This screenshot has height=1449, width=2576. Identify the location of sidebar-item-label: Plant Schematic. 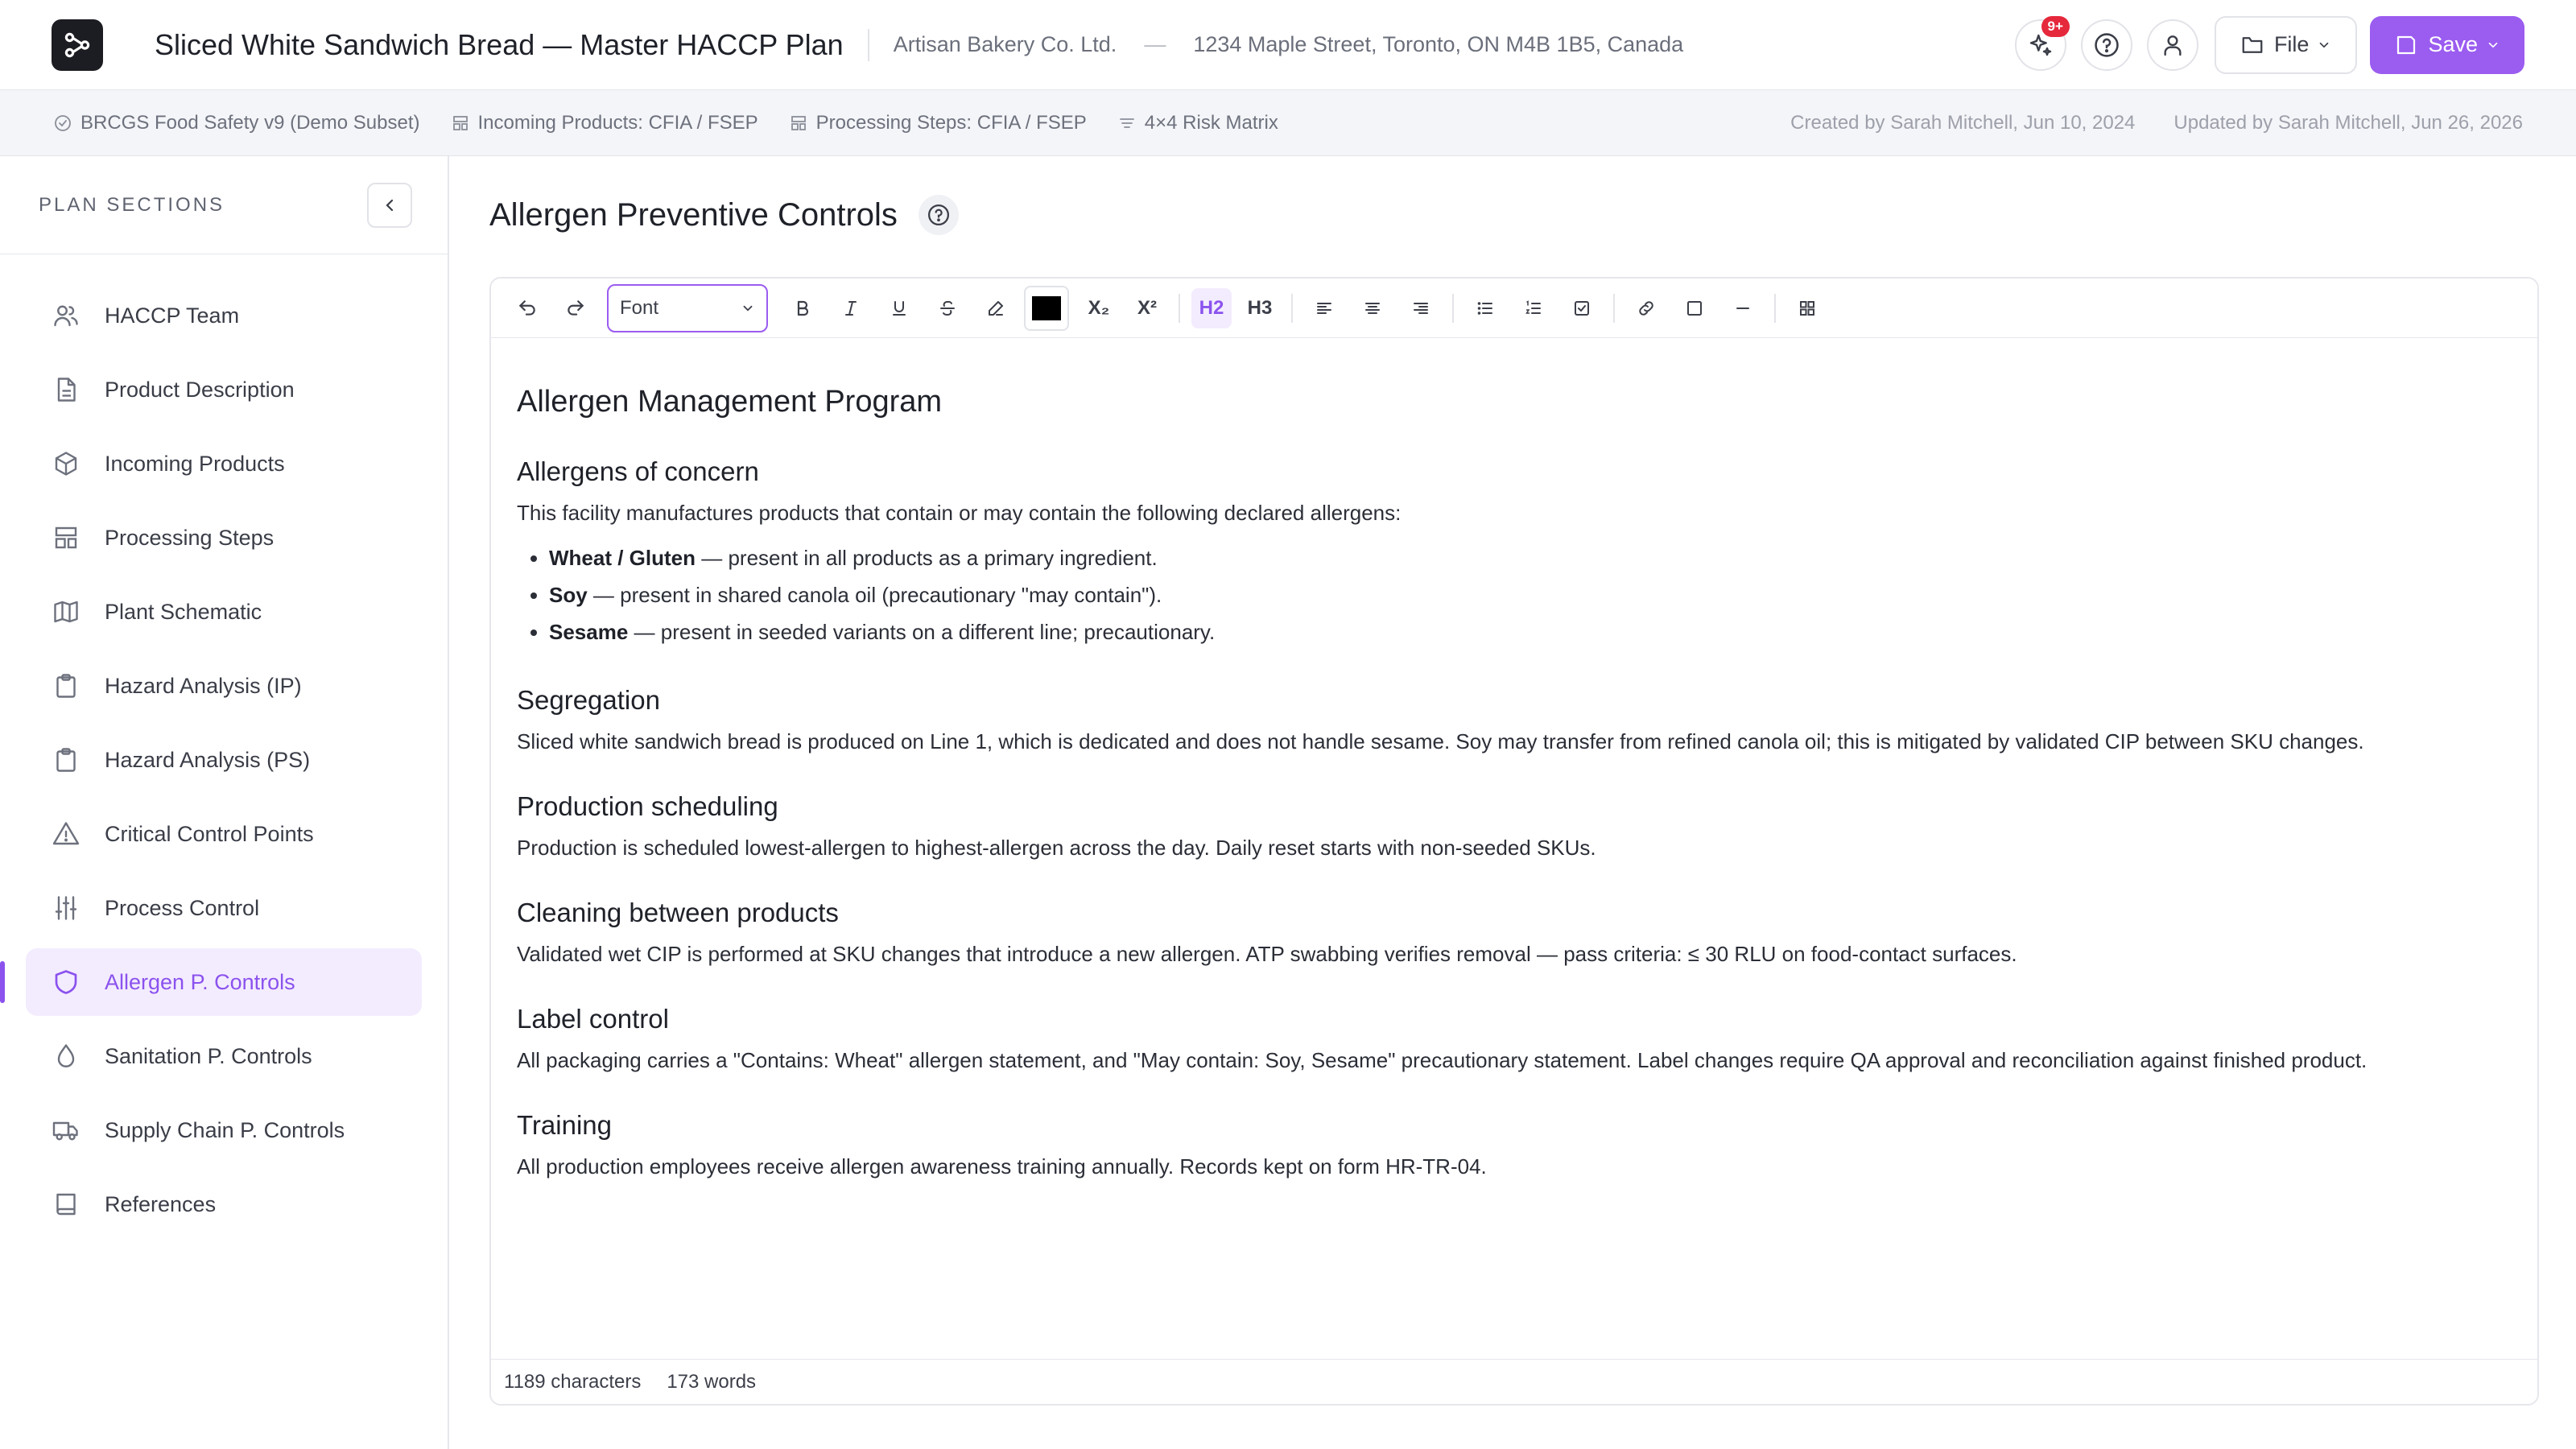
(183, 611).